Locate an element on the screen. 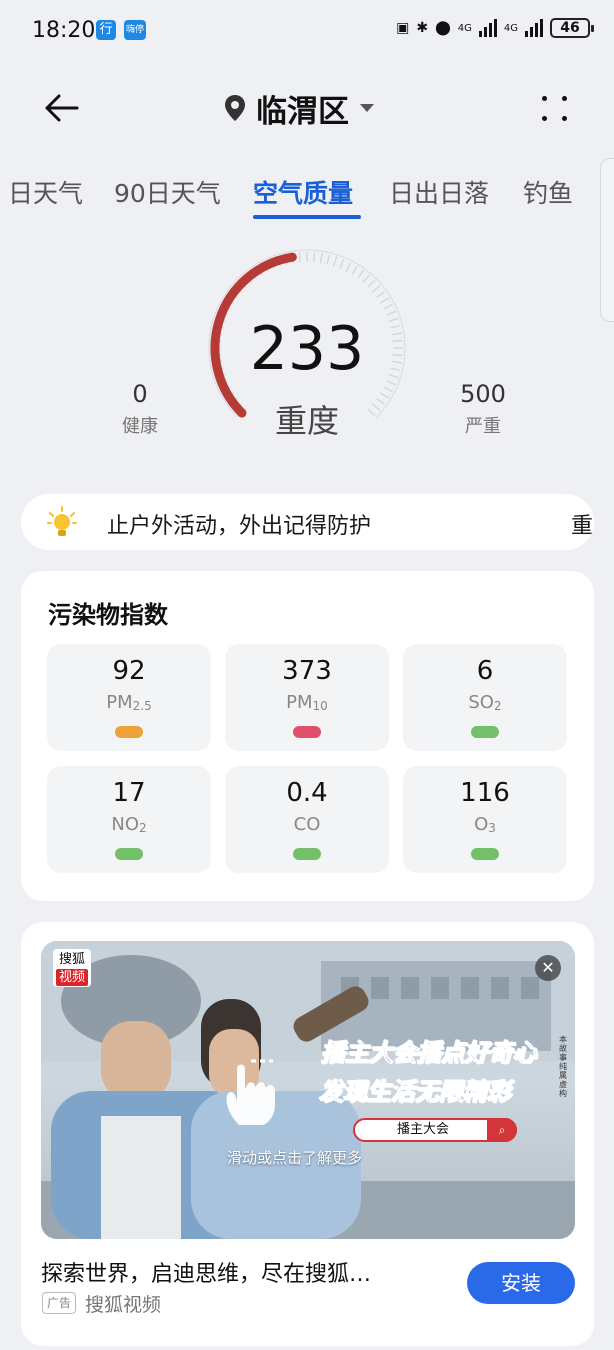 The height and width of the screenshot is (1350, 614). pollutant-tile: 17 NO2 is located at coordinates (129, 819).